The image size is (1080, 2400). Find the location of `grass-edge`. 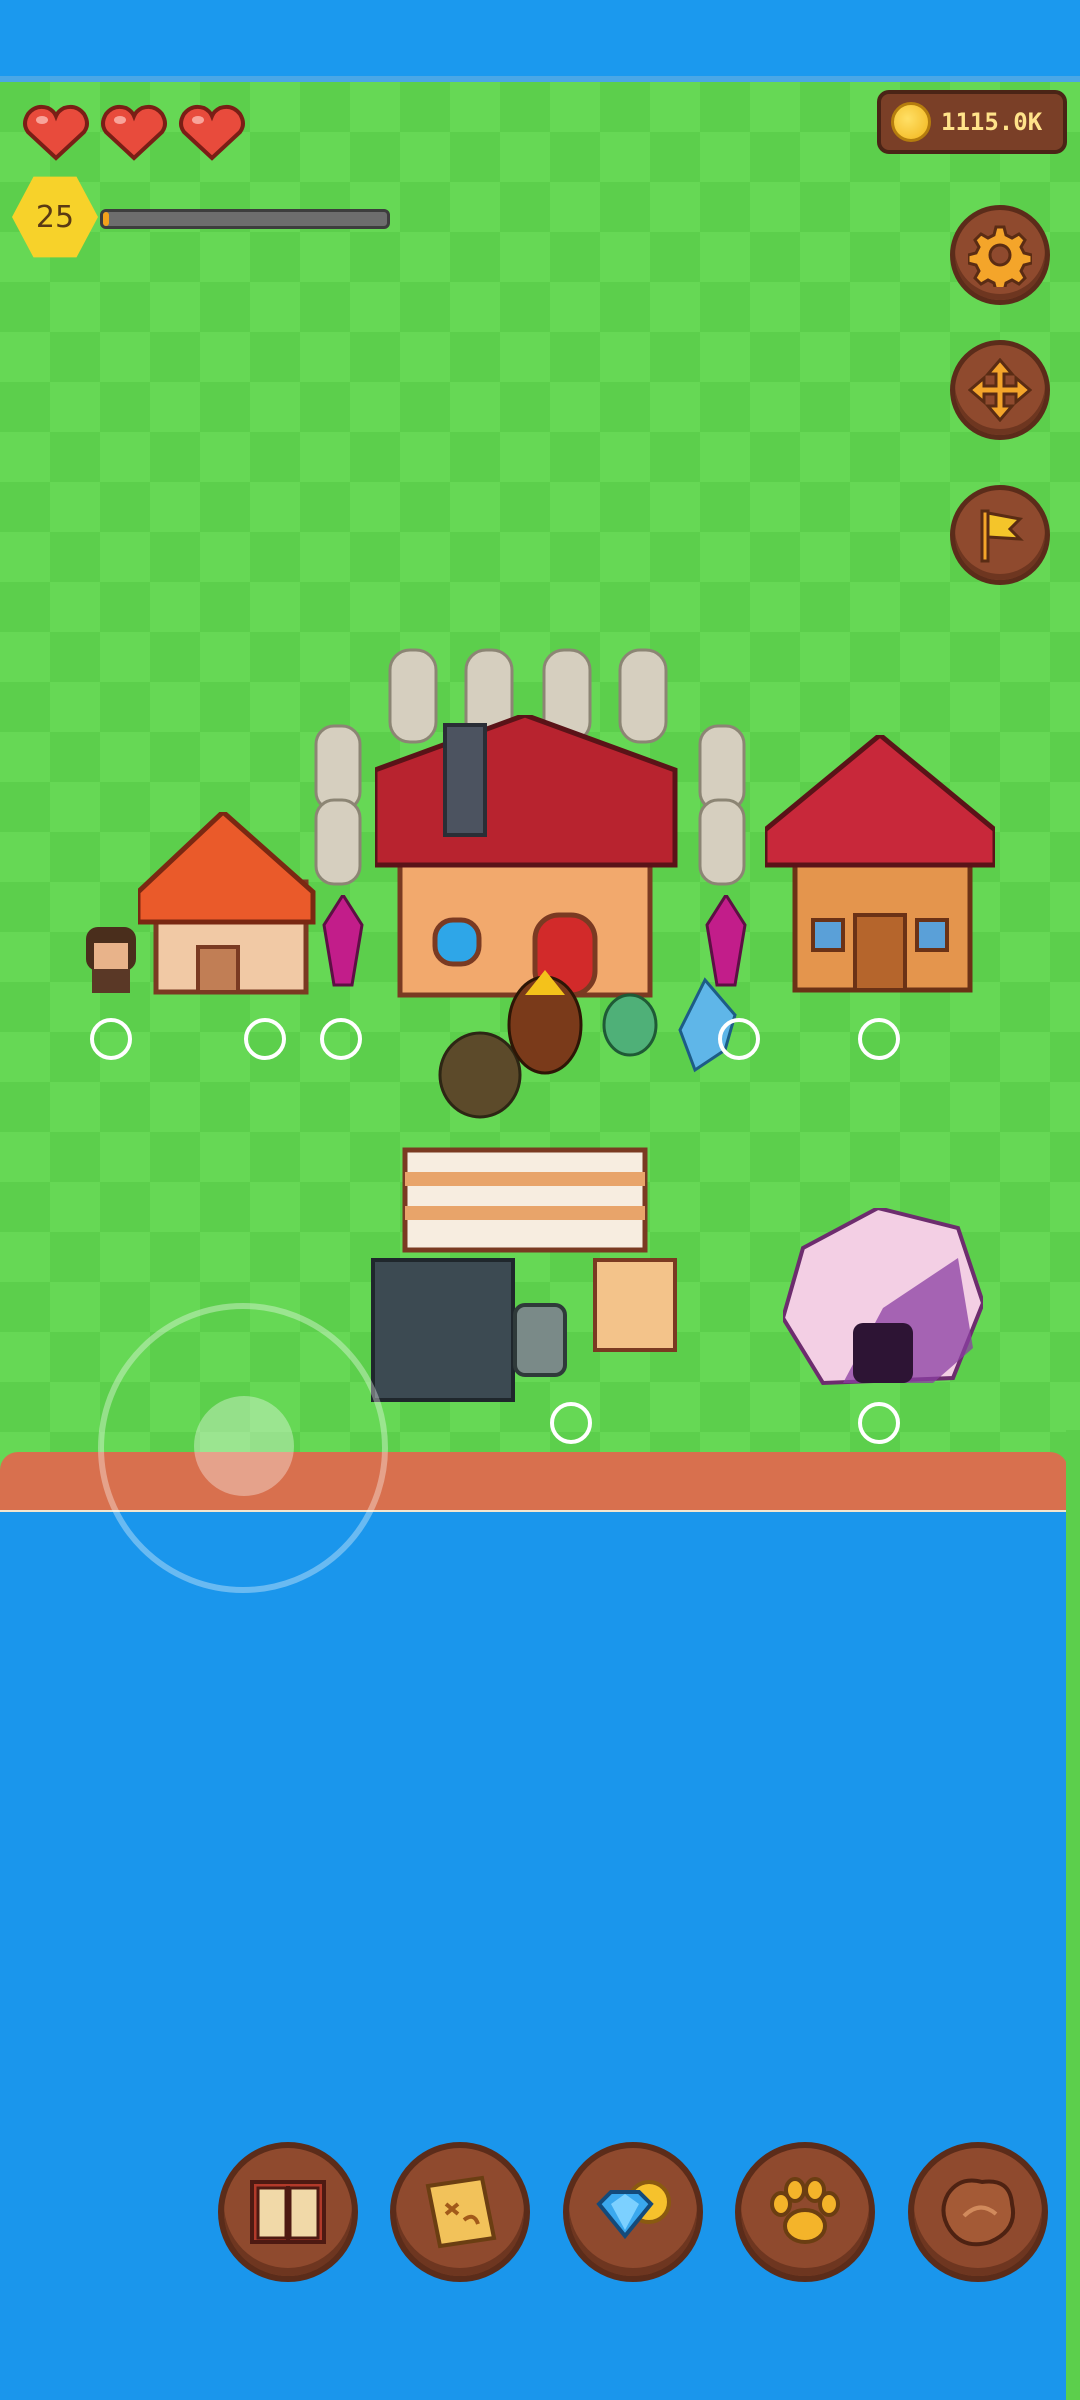

grass-edge is located at coordinates (1073, 1915).